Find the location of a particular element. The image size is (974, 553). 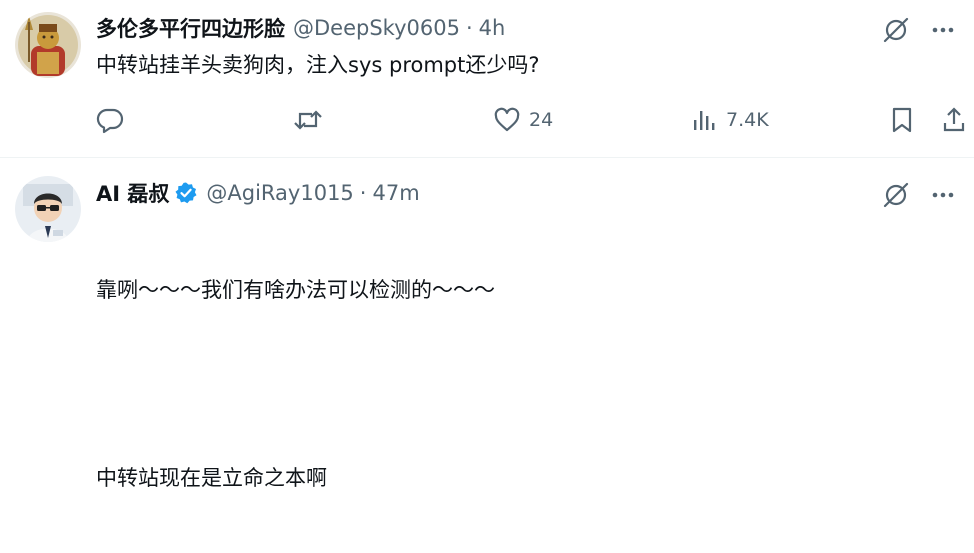

bookmark-icon is located at coordinates (902, 120).